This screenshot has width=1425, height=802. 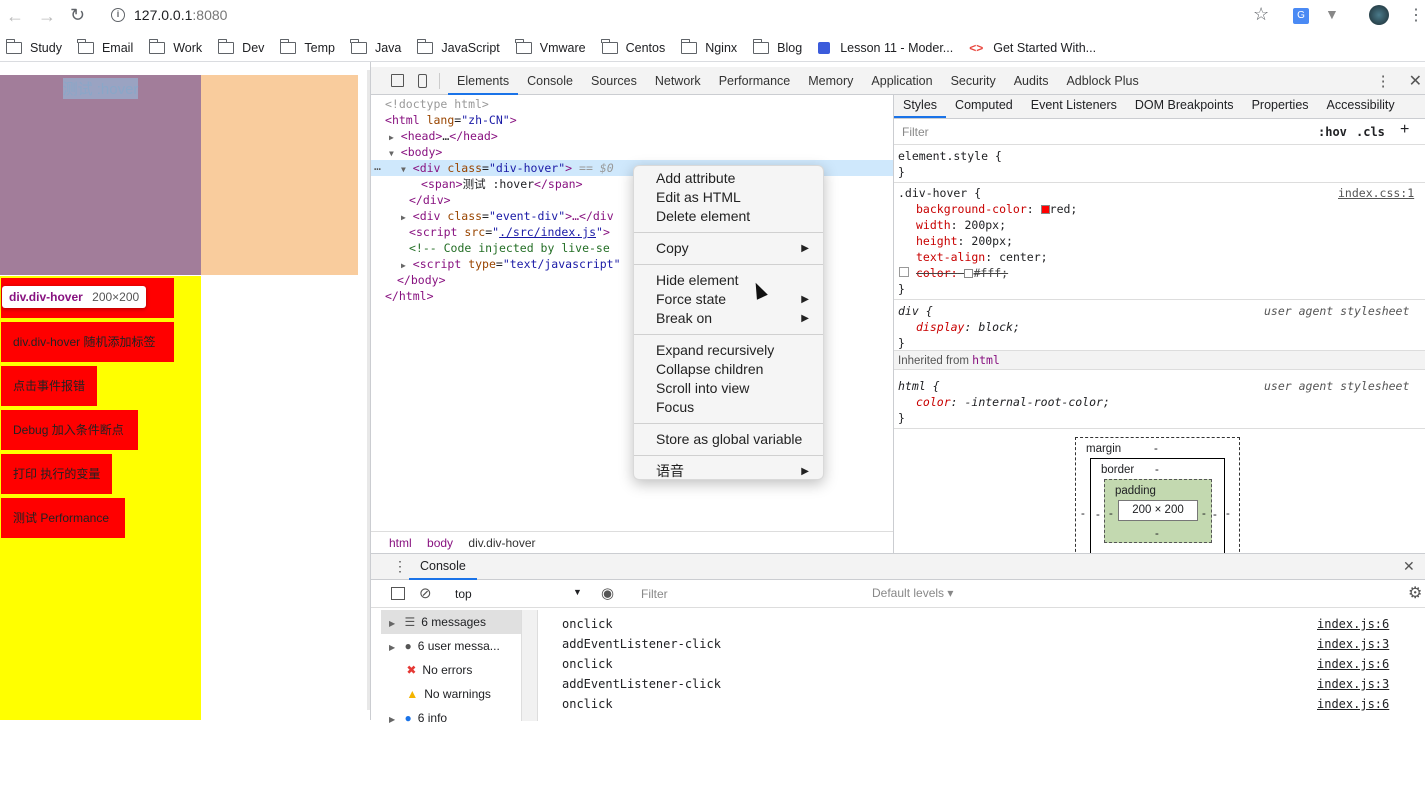 I want to click on menu-store-global: Store as global variable, so click(x=728, y=439).